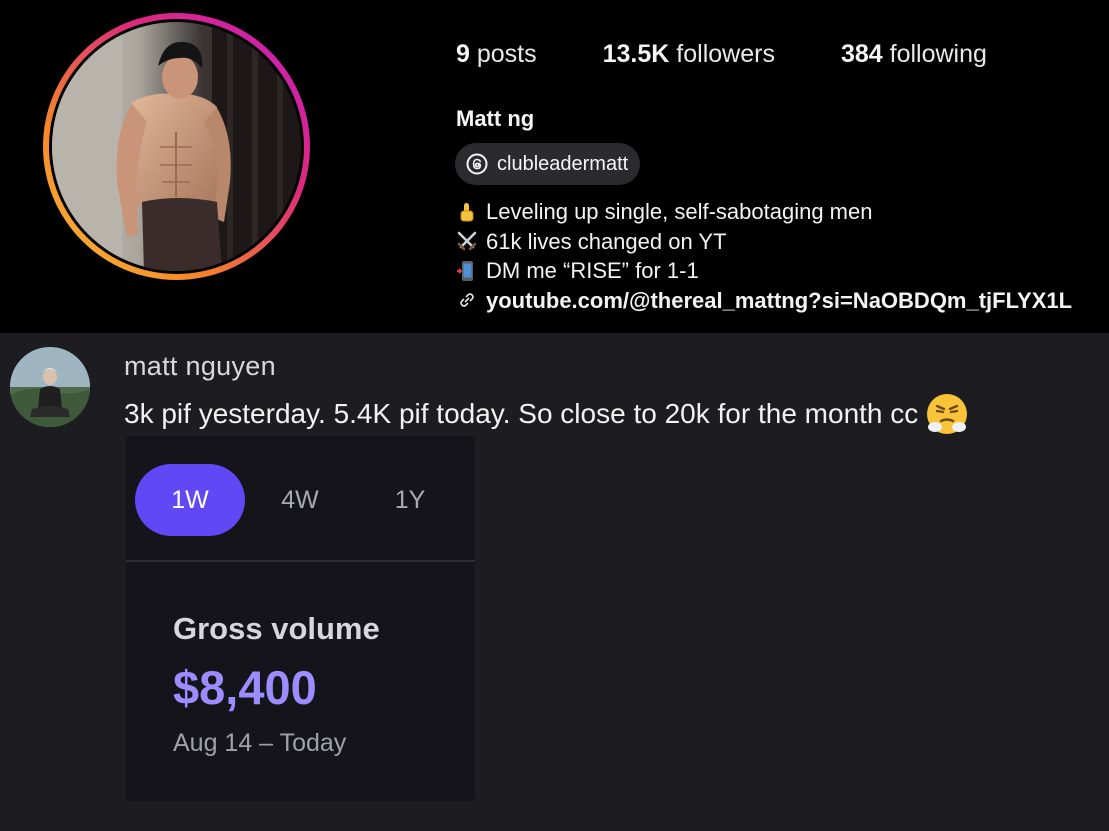  I want to click on following-label: following, so click(938, 54).